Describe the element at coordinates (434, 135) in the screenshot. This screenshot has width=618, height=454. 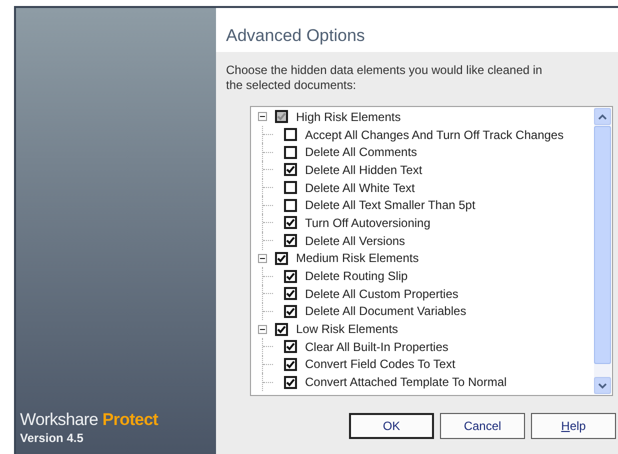
I see `tree-item-label: Accept All Changes And Turn Off Track Changes` at that location.